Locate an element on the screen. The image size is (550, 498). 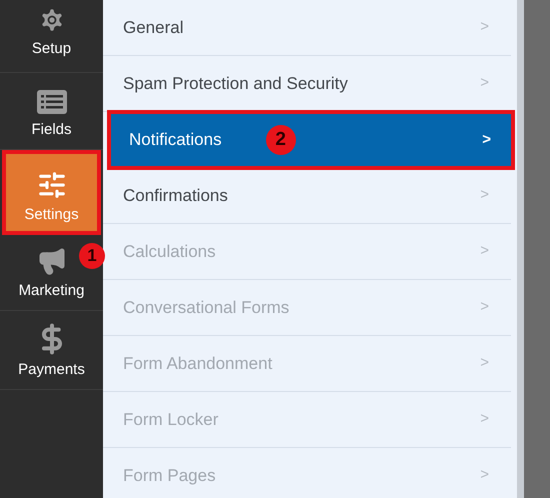
list-icon is located at coordinates (52, 101).